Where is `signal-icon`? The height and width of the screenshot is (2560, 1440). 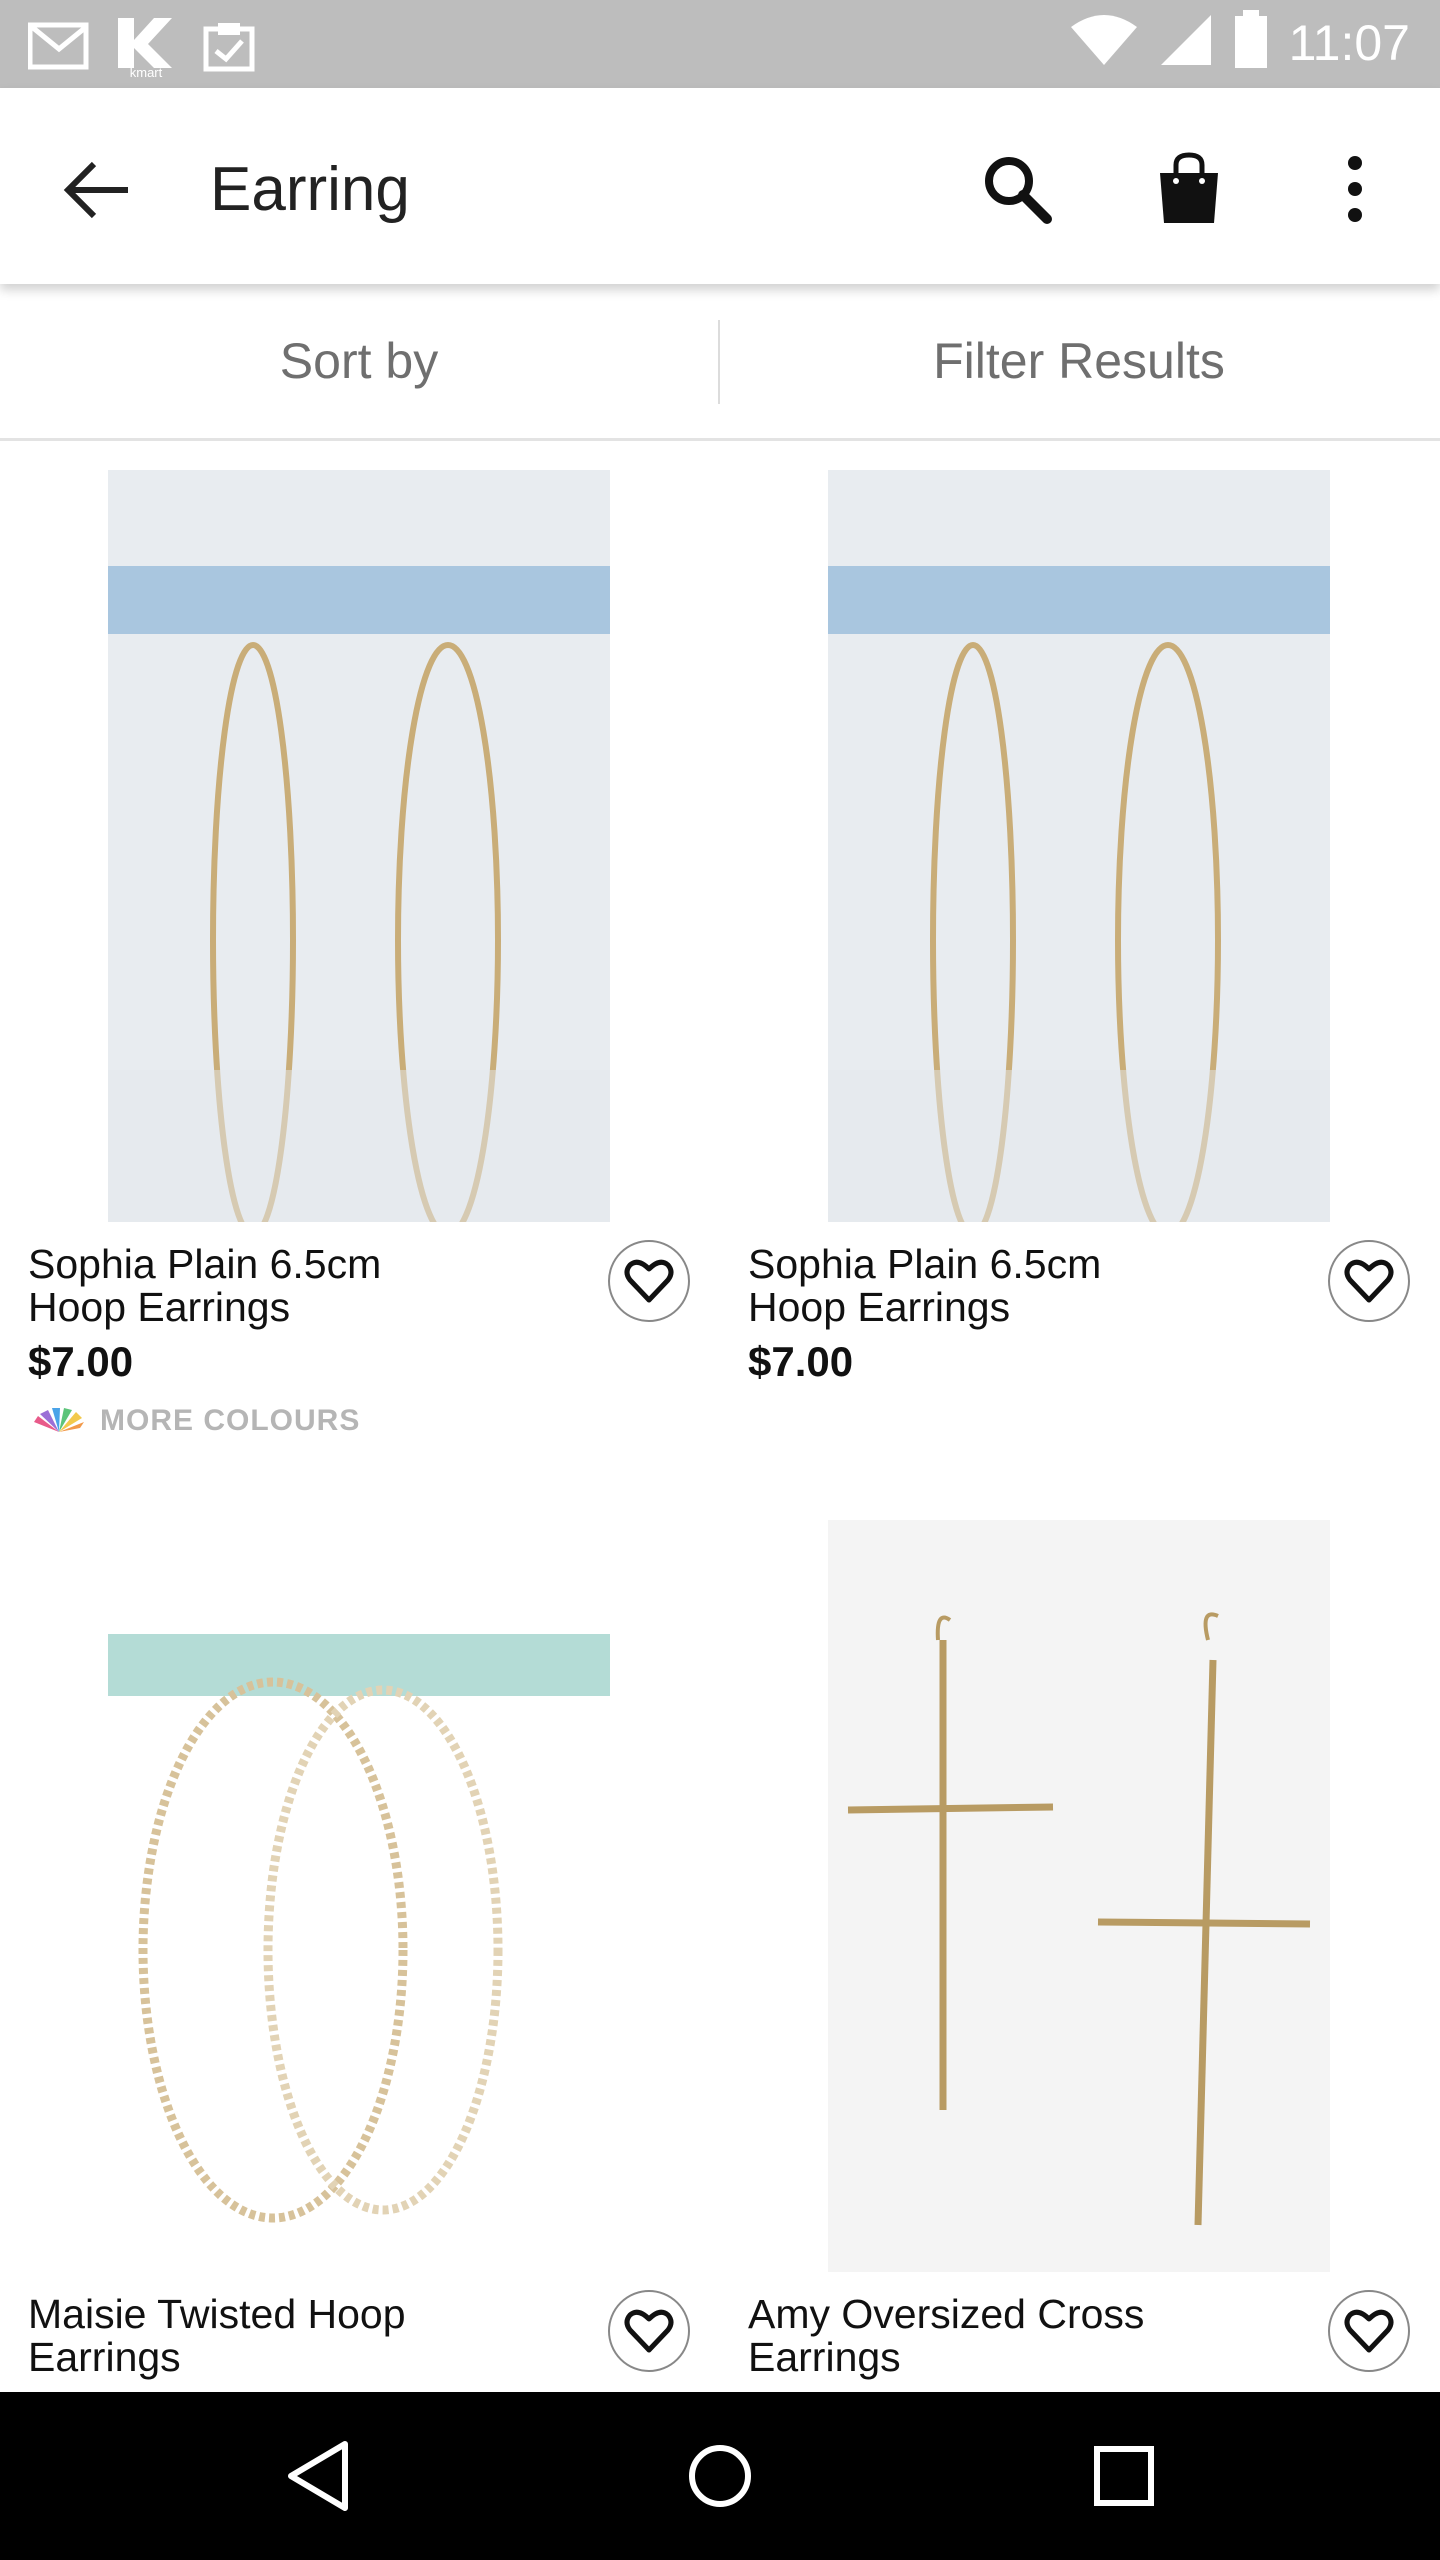
signal-icon is located at coordinates (1186, 42).